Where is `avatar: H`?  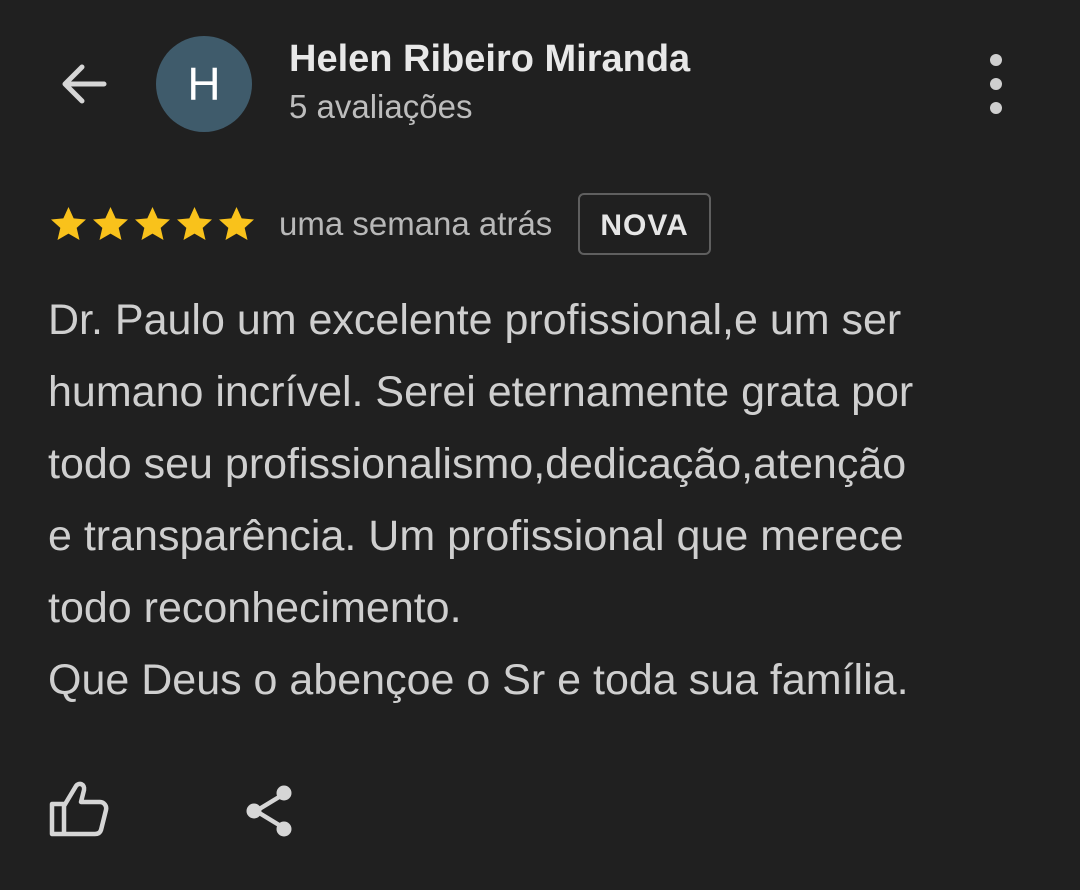
avatar: H is located at coordinates (204, 84).